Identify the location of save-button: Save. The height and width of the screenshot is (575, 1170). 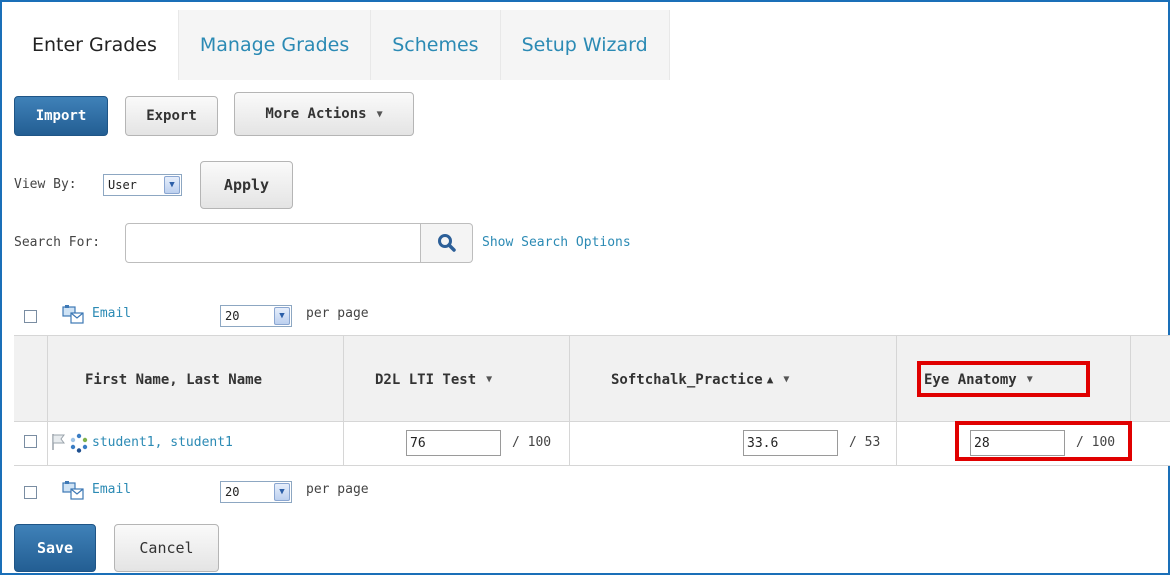
(55, 548).